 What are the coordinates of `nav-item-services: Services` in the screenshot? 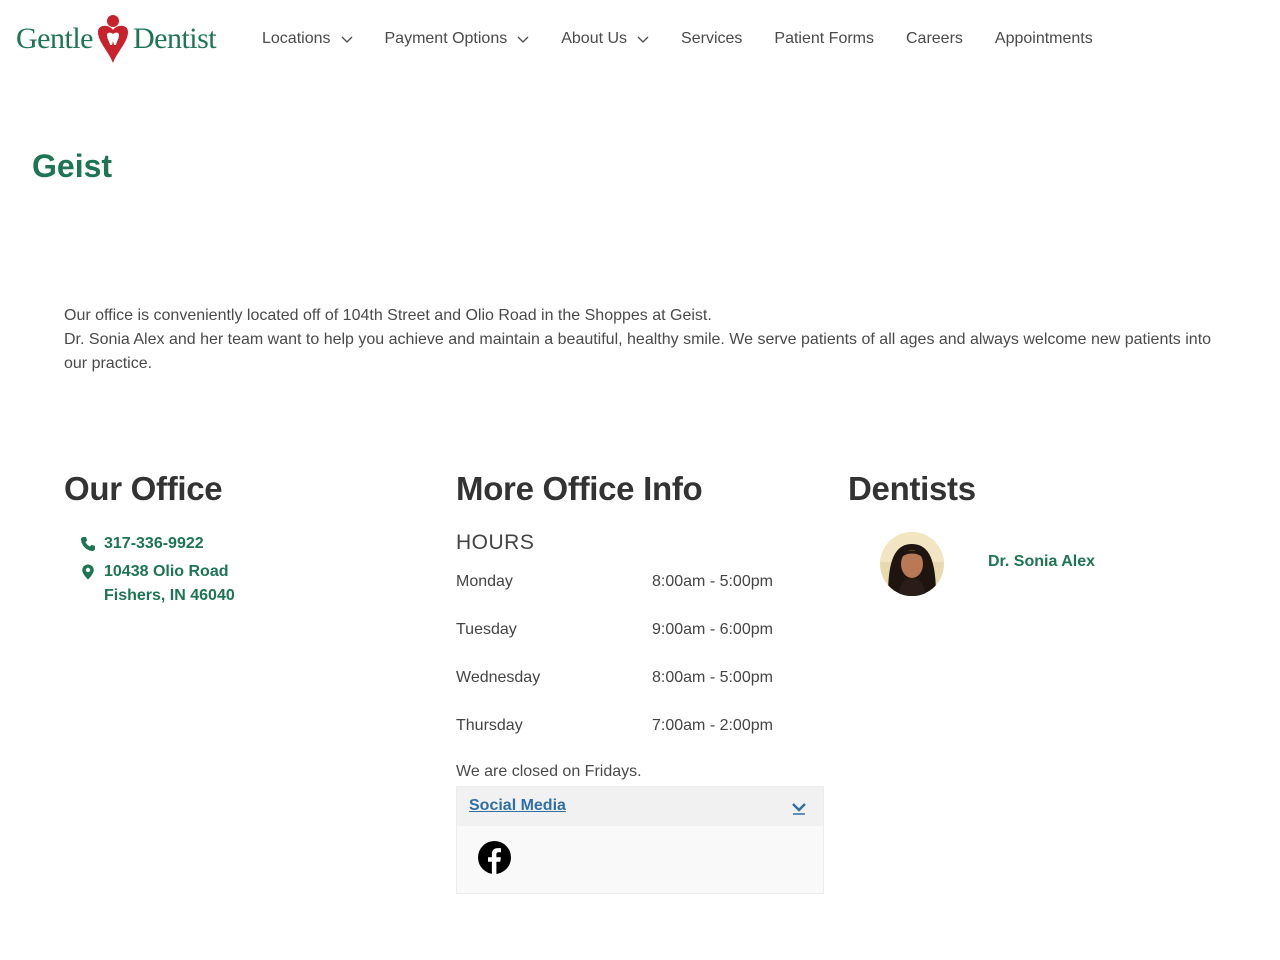 It's located at (711, 39).